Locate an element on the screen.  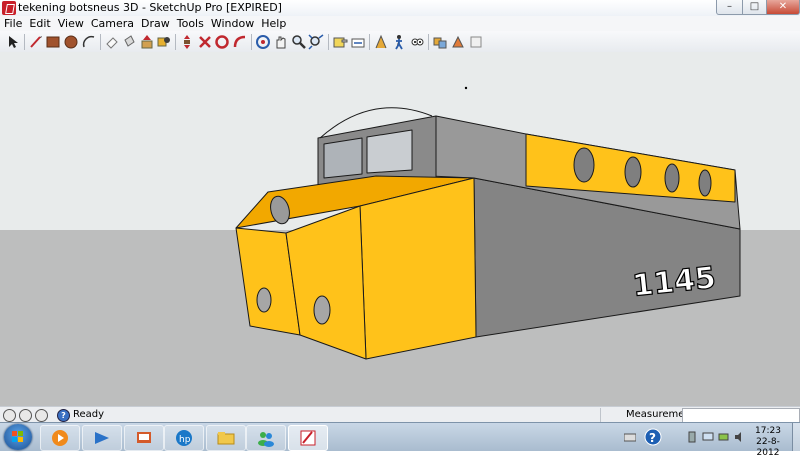
cab-window-right is located at coordinates (389, 151).